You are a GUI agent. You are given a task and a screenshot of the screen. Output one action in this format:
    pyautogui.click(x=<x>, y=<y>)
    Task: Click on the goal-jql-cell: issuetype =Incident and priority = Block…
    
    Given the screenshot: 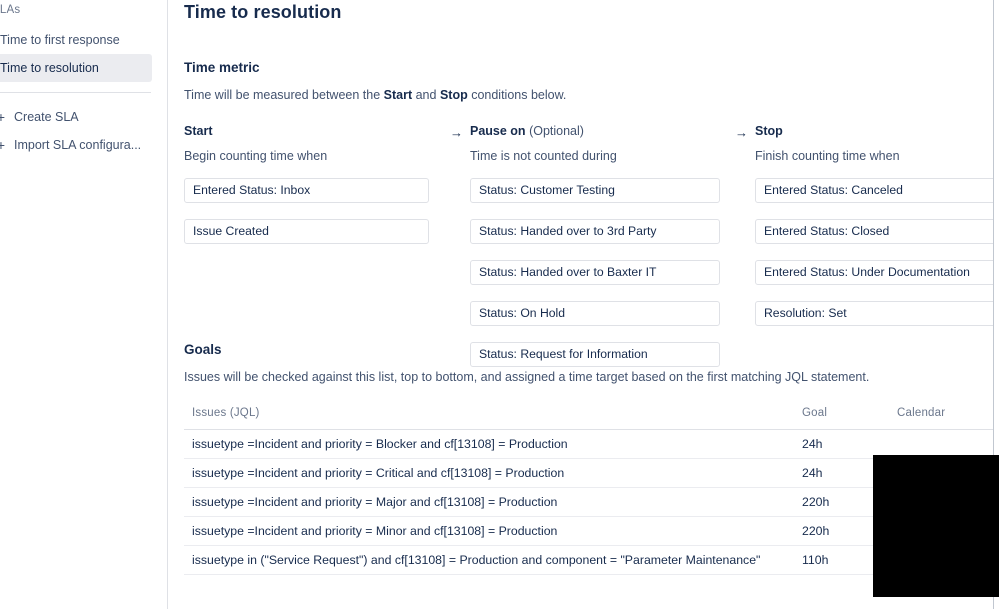 What is the action you would take?
    pyautogui.click(x=489, y=444)
    